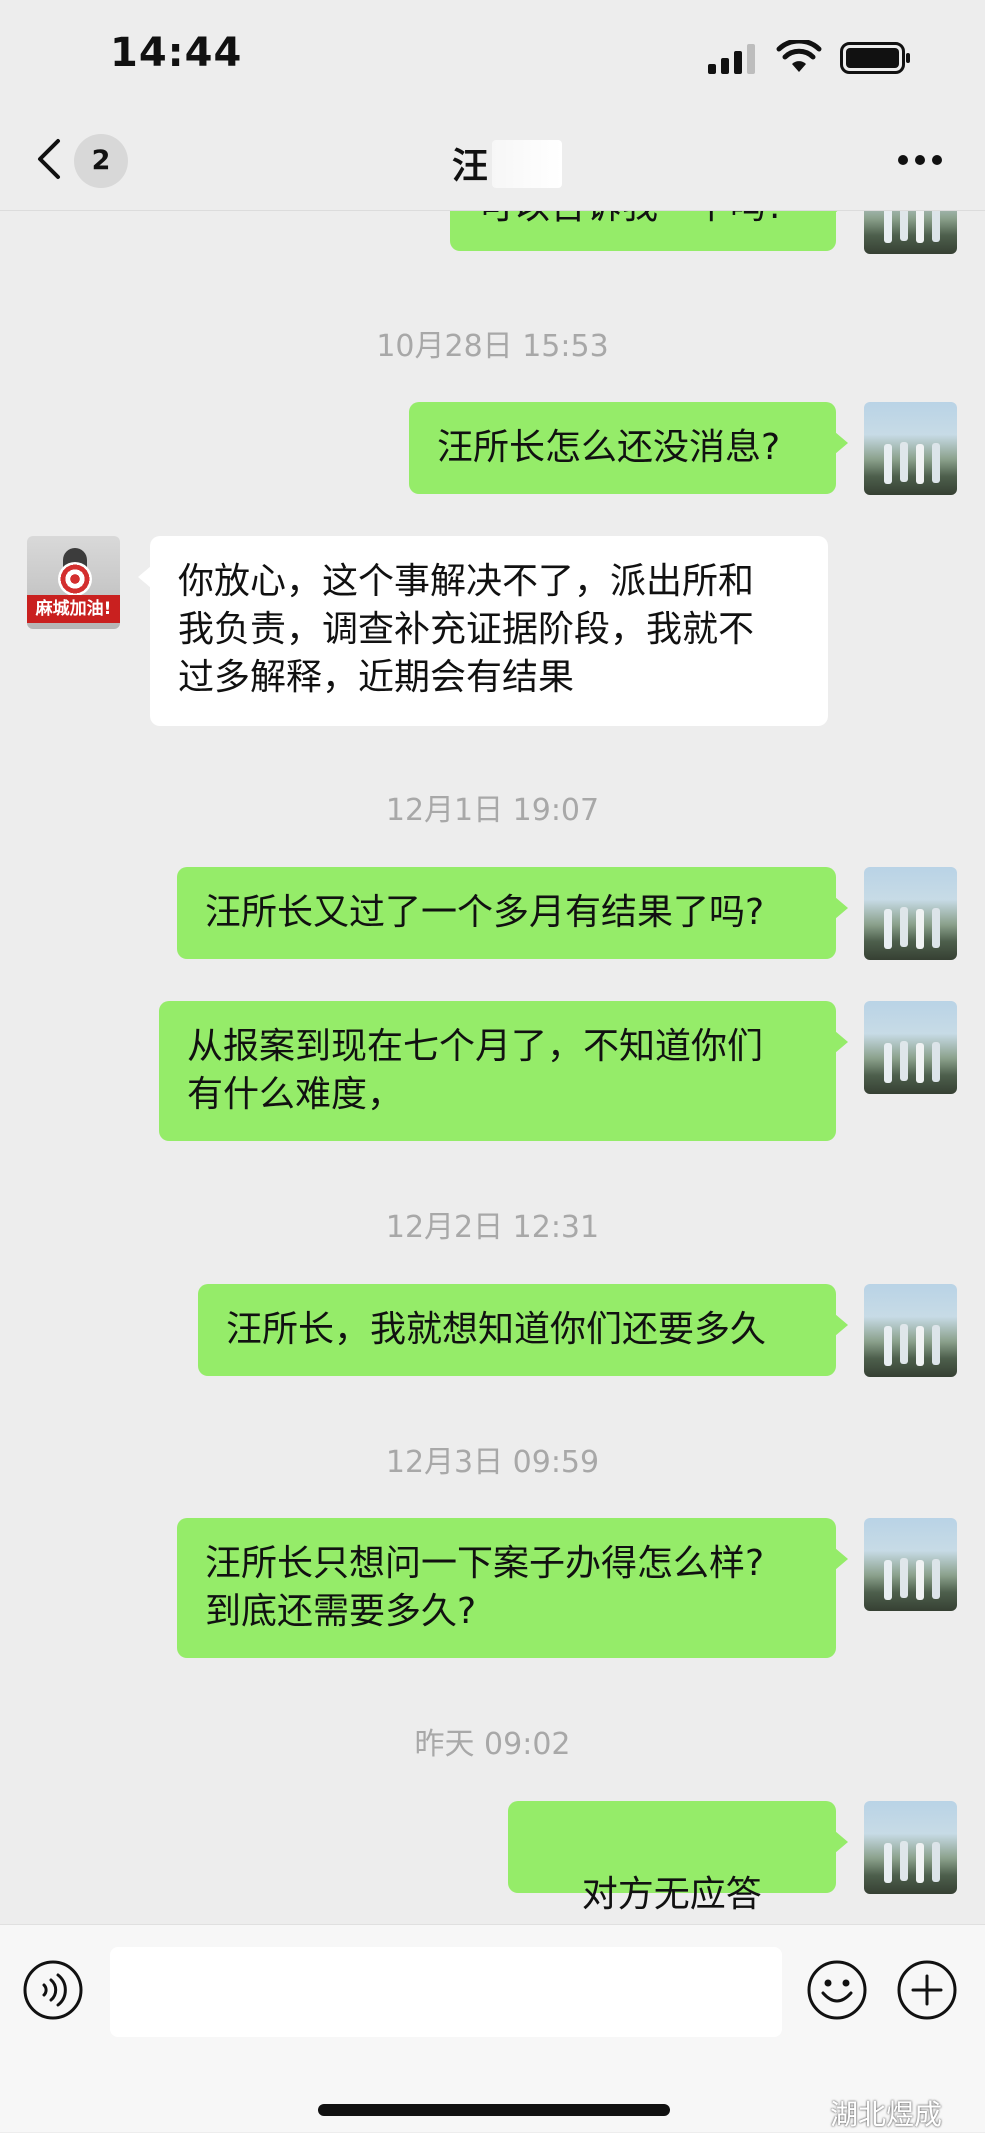 This screenshot has width=985, height=2133. What do you see at coordinates (678, 1858) in the screenshot?
I see `missed-call-bubble: 对方无应答` at bounding box center [678, 1858].